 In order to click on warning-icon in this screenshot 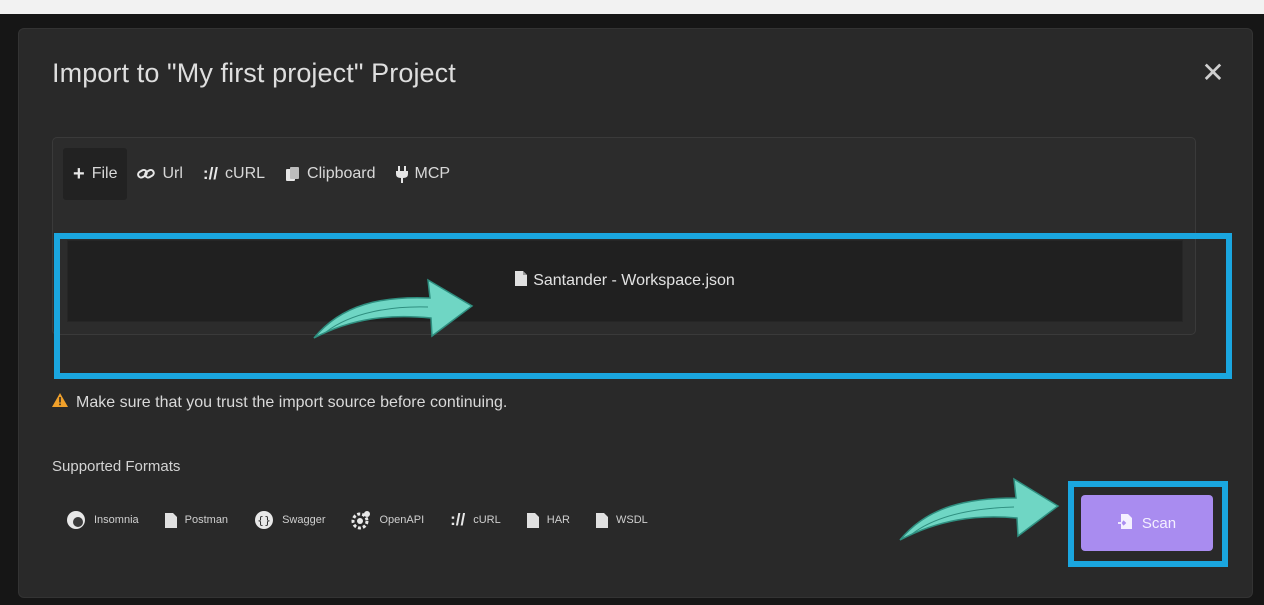, I will do `click(60, 402)`.